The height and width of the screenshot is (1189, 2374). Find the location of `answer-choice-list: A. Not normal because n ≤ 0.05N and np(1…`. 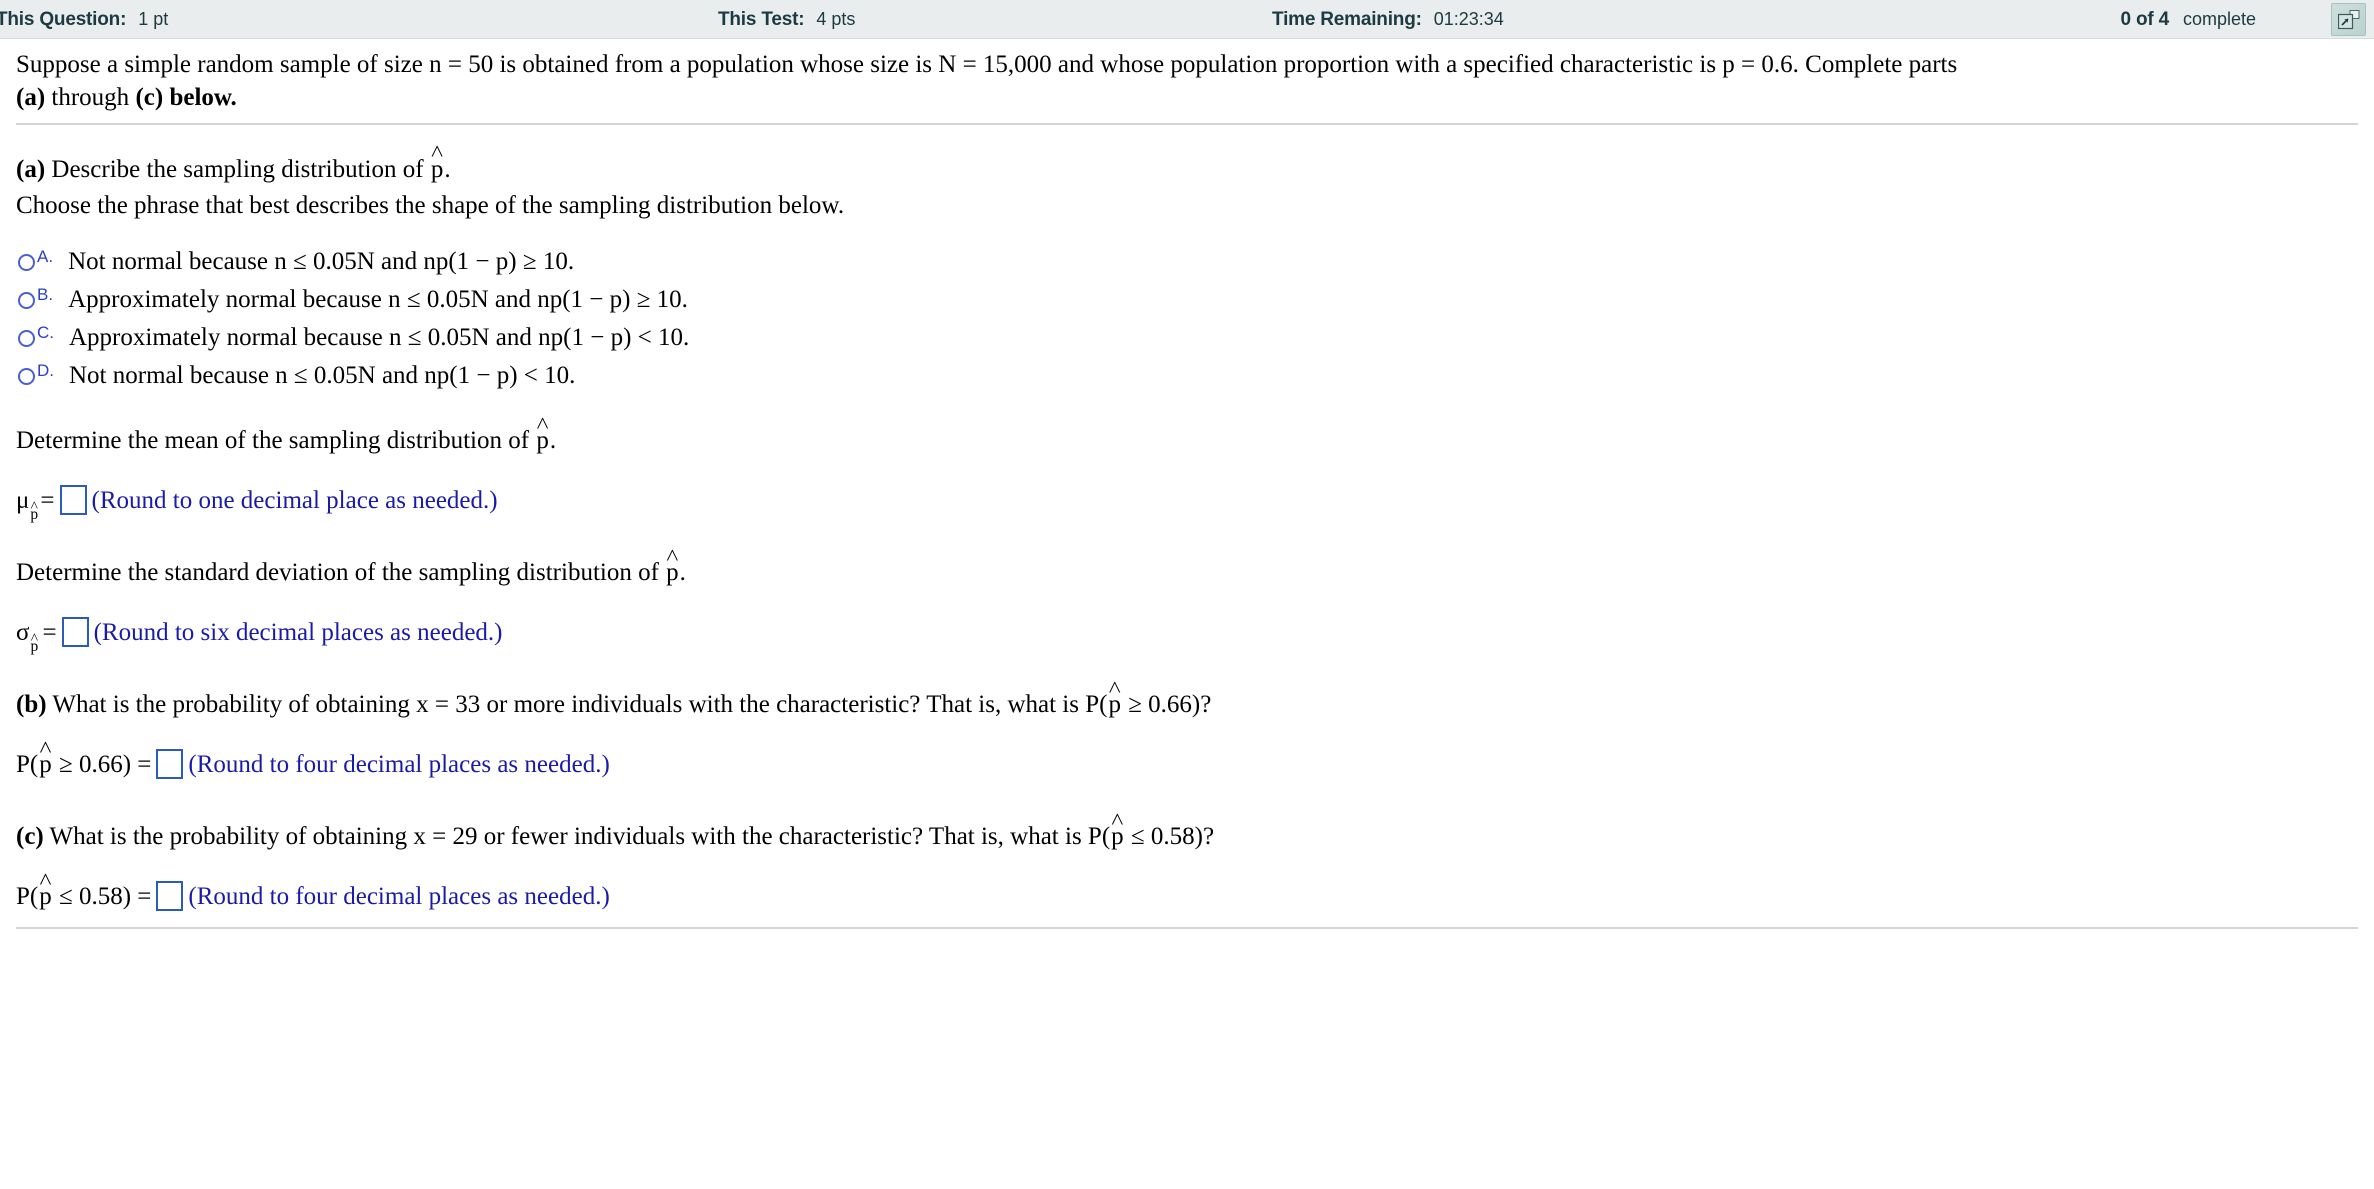

answer-choice-list: A. Not normal because n ≤ 0.05N and np(1… is located at coordinates (1187, 321).